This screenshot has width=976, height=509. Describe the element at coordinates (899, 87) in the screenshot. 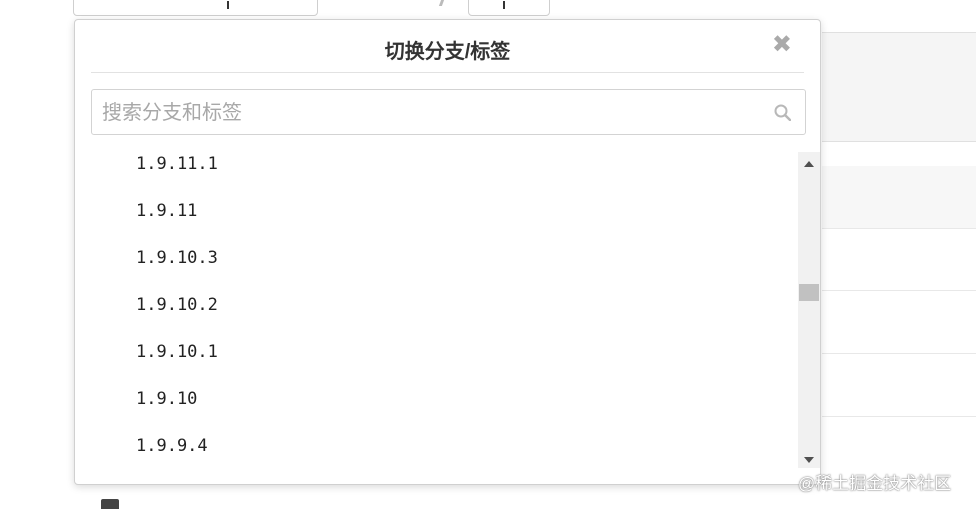

I see `background-panel` at that location.